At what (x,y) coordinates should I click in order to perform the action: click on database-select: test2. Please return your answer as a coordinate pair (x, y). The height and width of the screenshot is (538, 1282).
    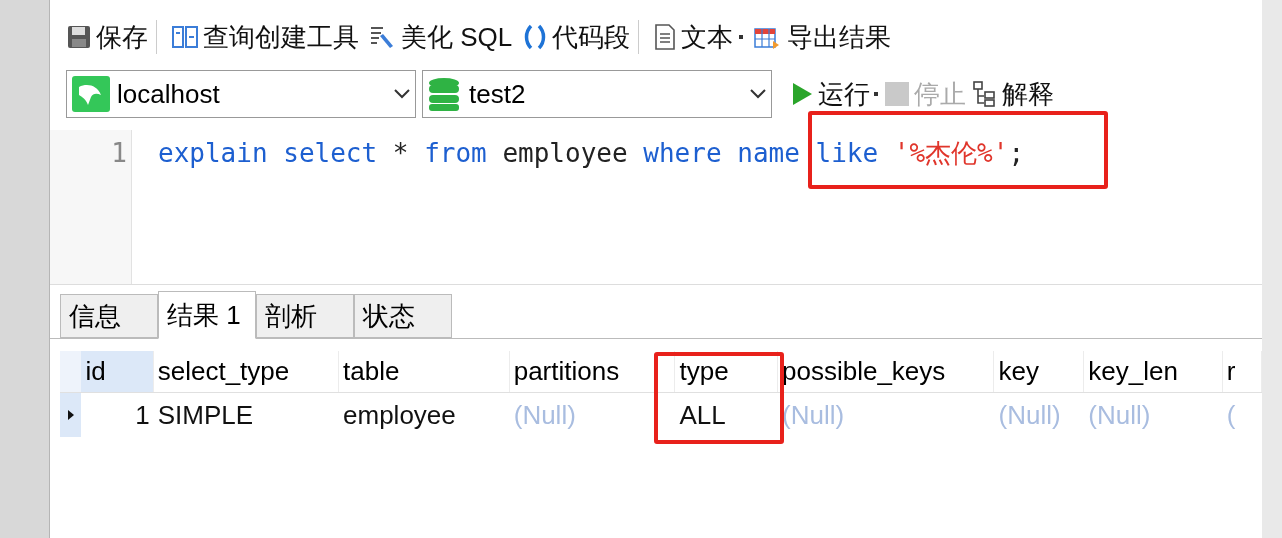
    Looking at the image, I should click on (597, 94).